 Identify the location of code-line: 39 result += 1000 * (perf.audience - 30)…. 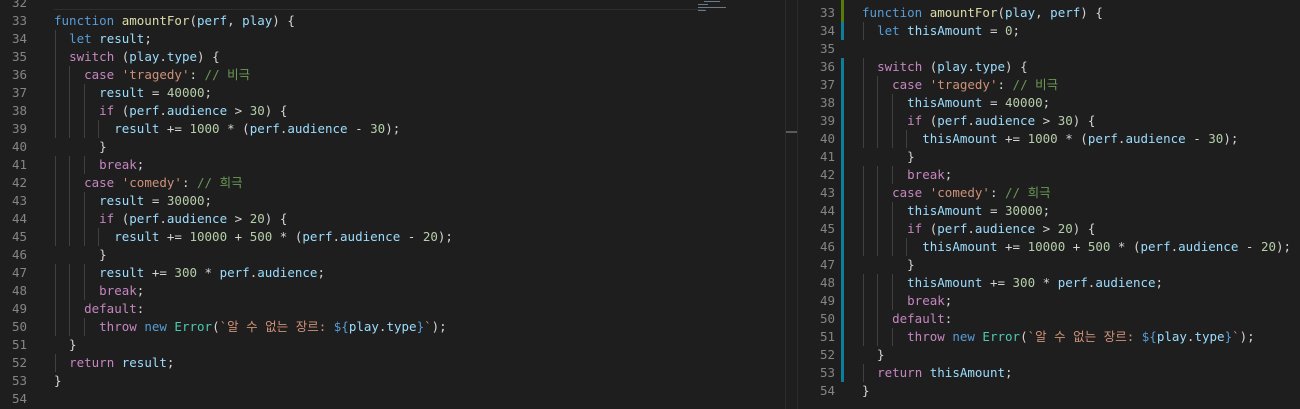
(392, 129).